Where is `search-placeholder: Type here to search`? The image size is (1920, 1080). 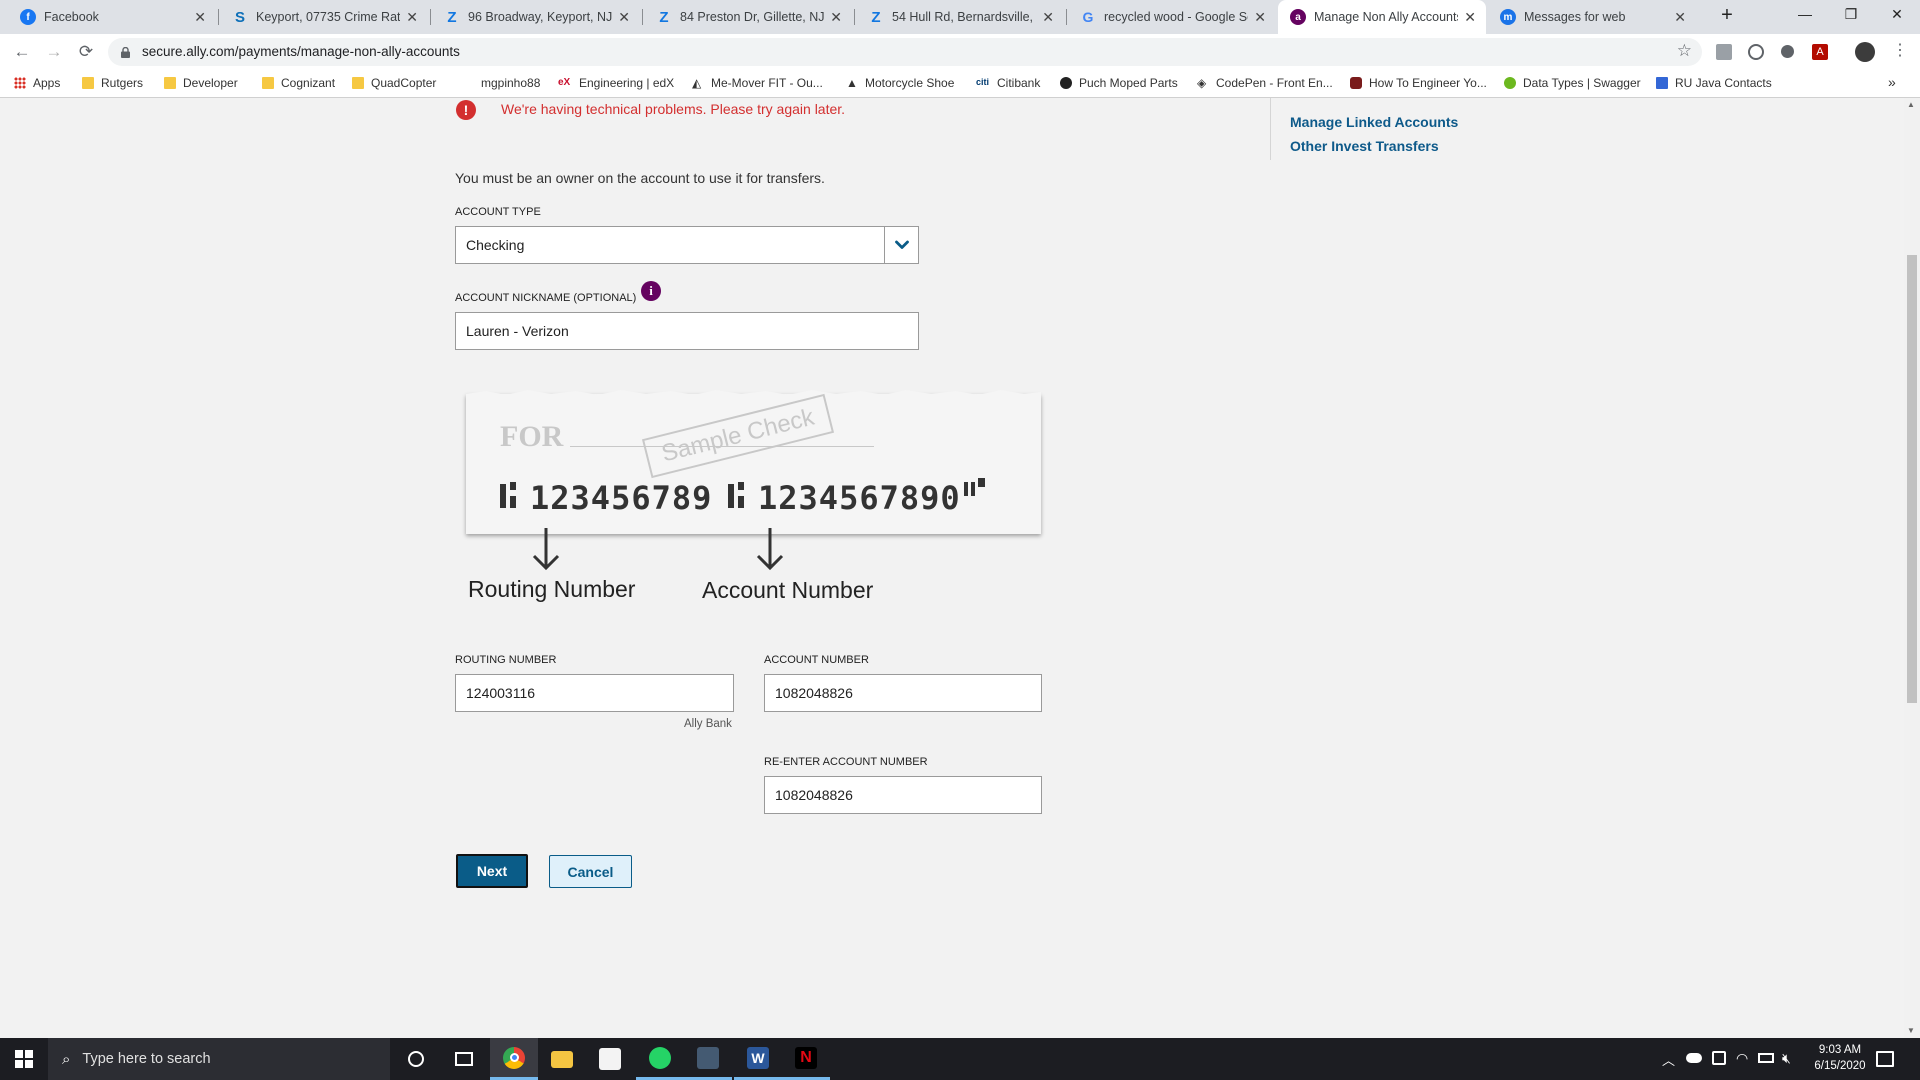
search-placeholder: Type here to search is located at coordinates (146, 1059).